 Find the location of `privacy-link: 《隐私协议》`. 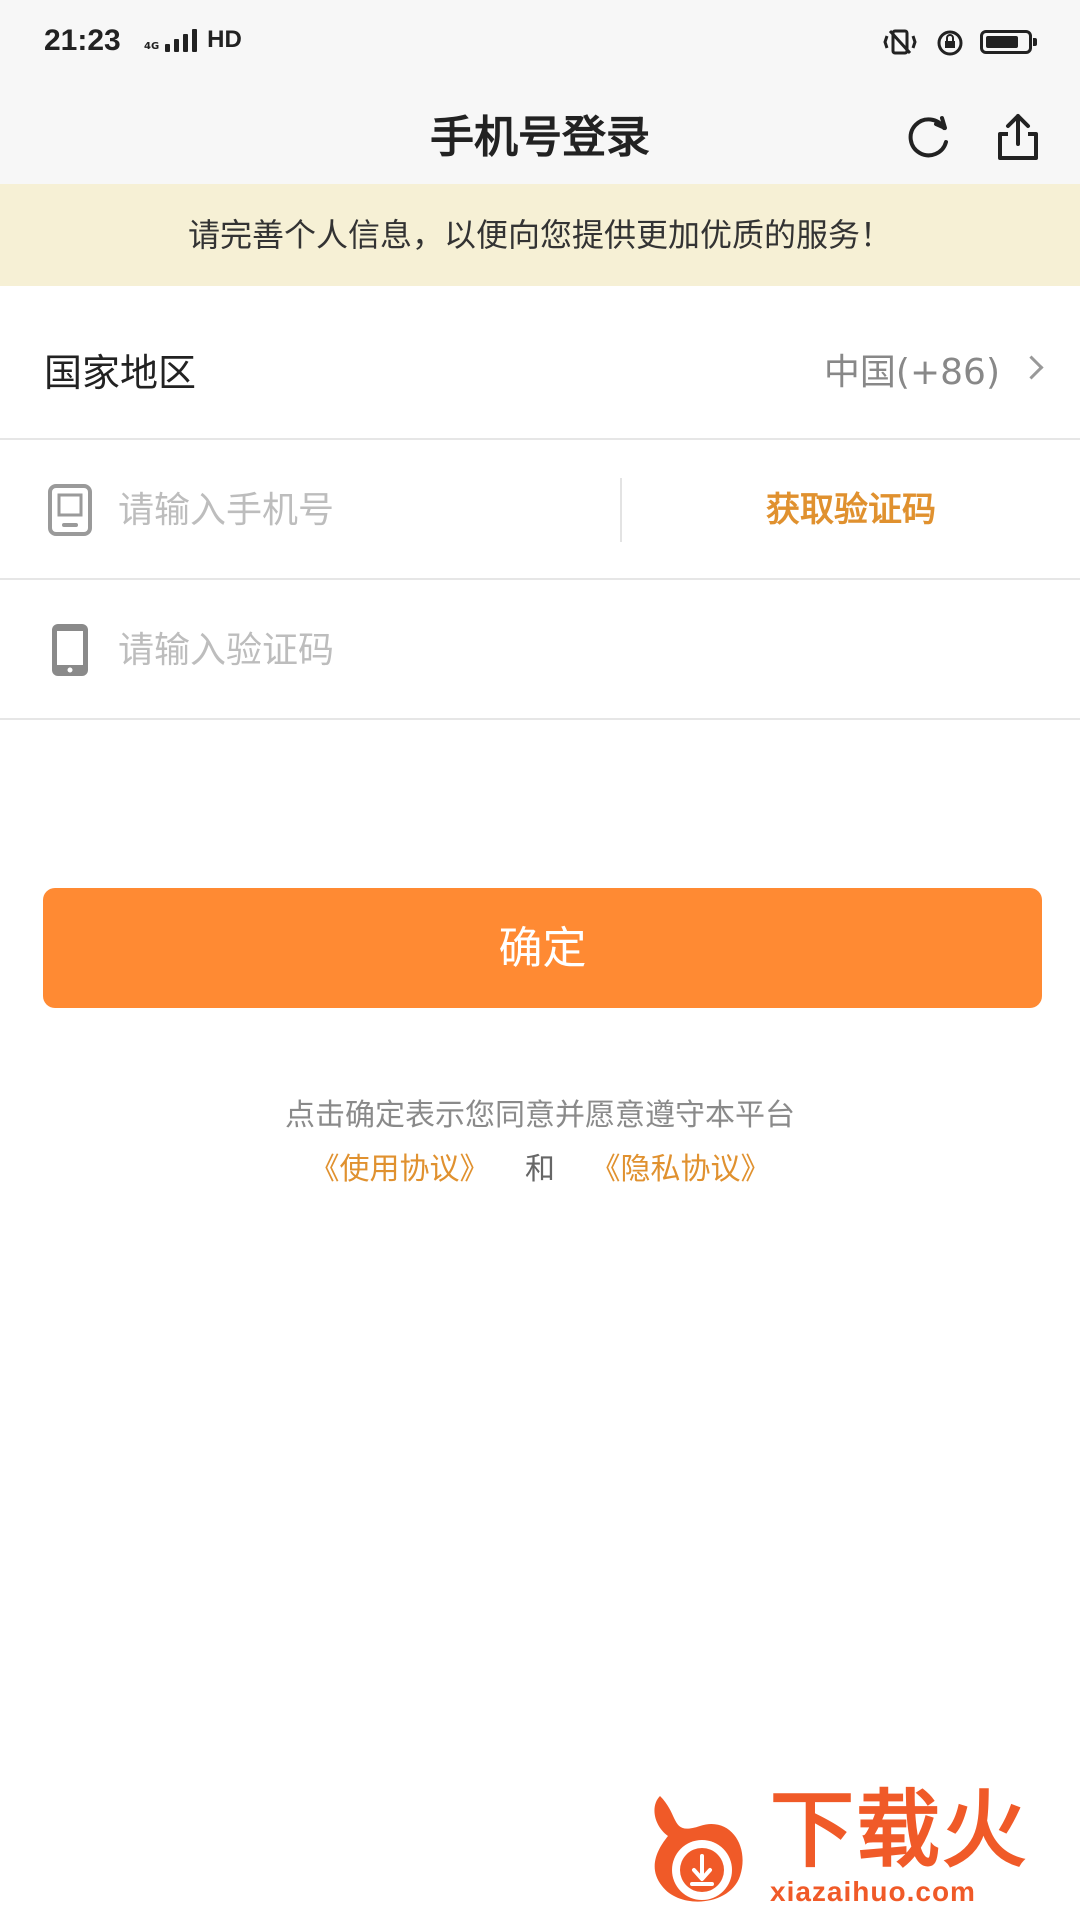

privacy-link: 《隐私协议》 is located at coordinates (681, 1169).